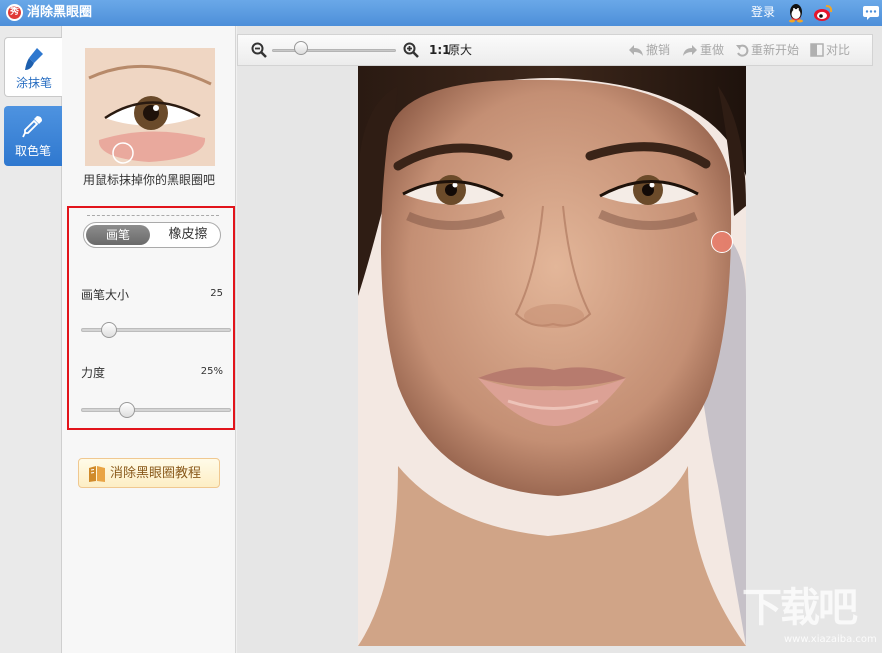 The width and height of the screenshot is (882, 653). I want to click on tab-color-picker: 取色笔, so click(33, 136).